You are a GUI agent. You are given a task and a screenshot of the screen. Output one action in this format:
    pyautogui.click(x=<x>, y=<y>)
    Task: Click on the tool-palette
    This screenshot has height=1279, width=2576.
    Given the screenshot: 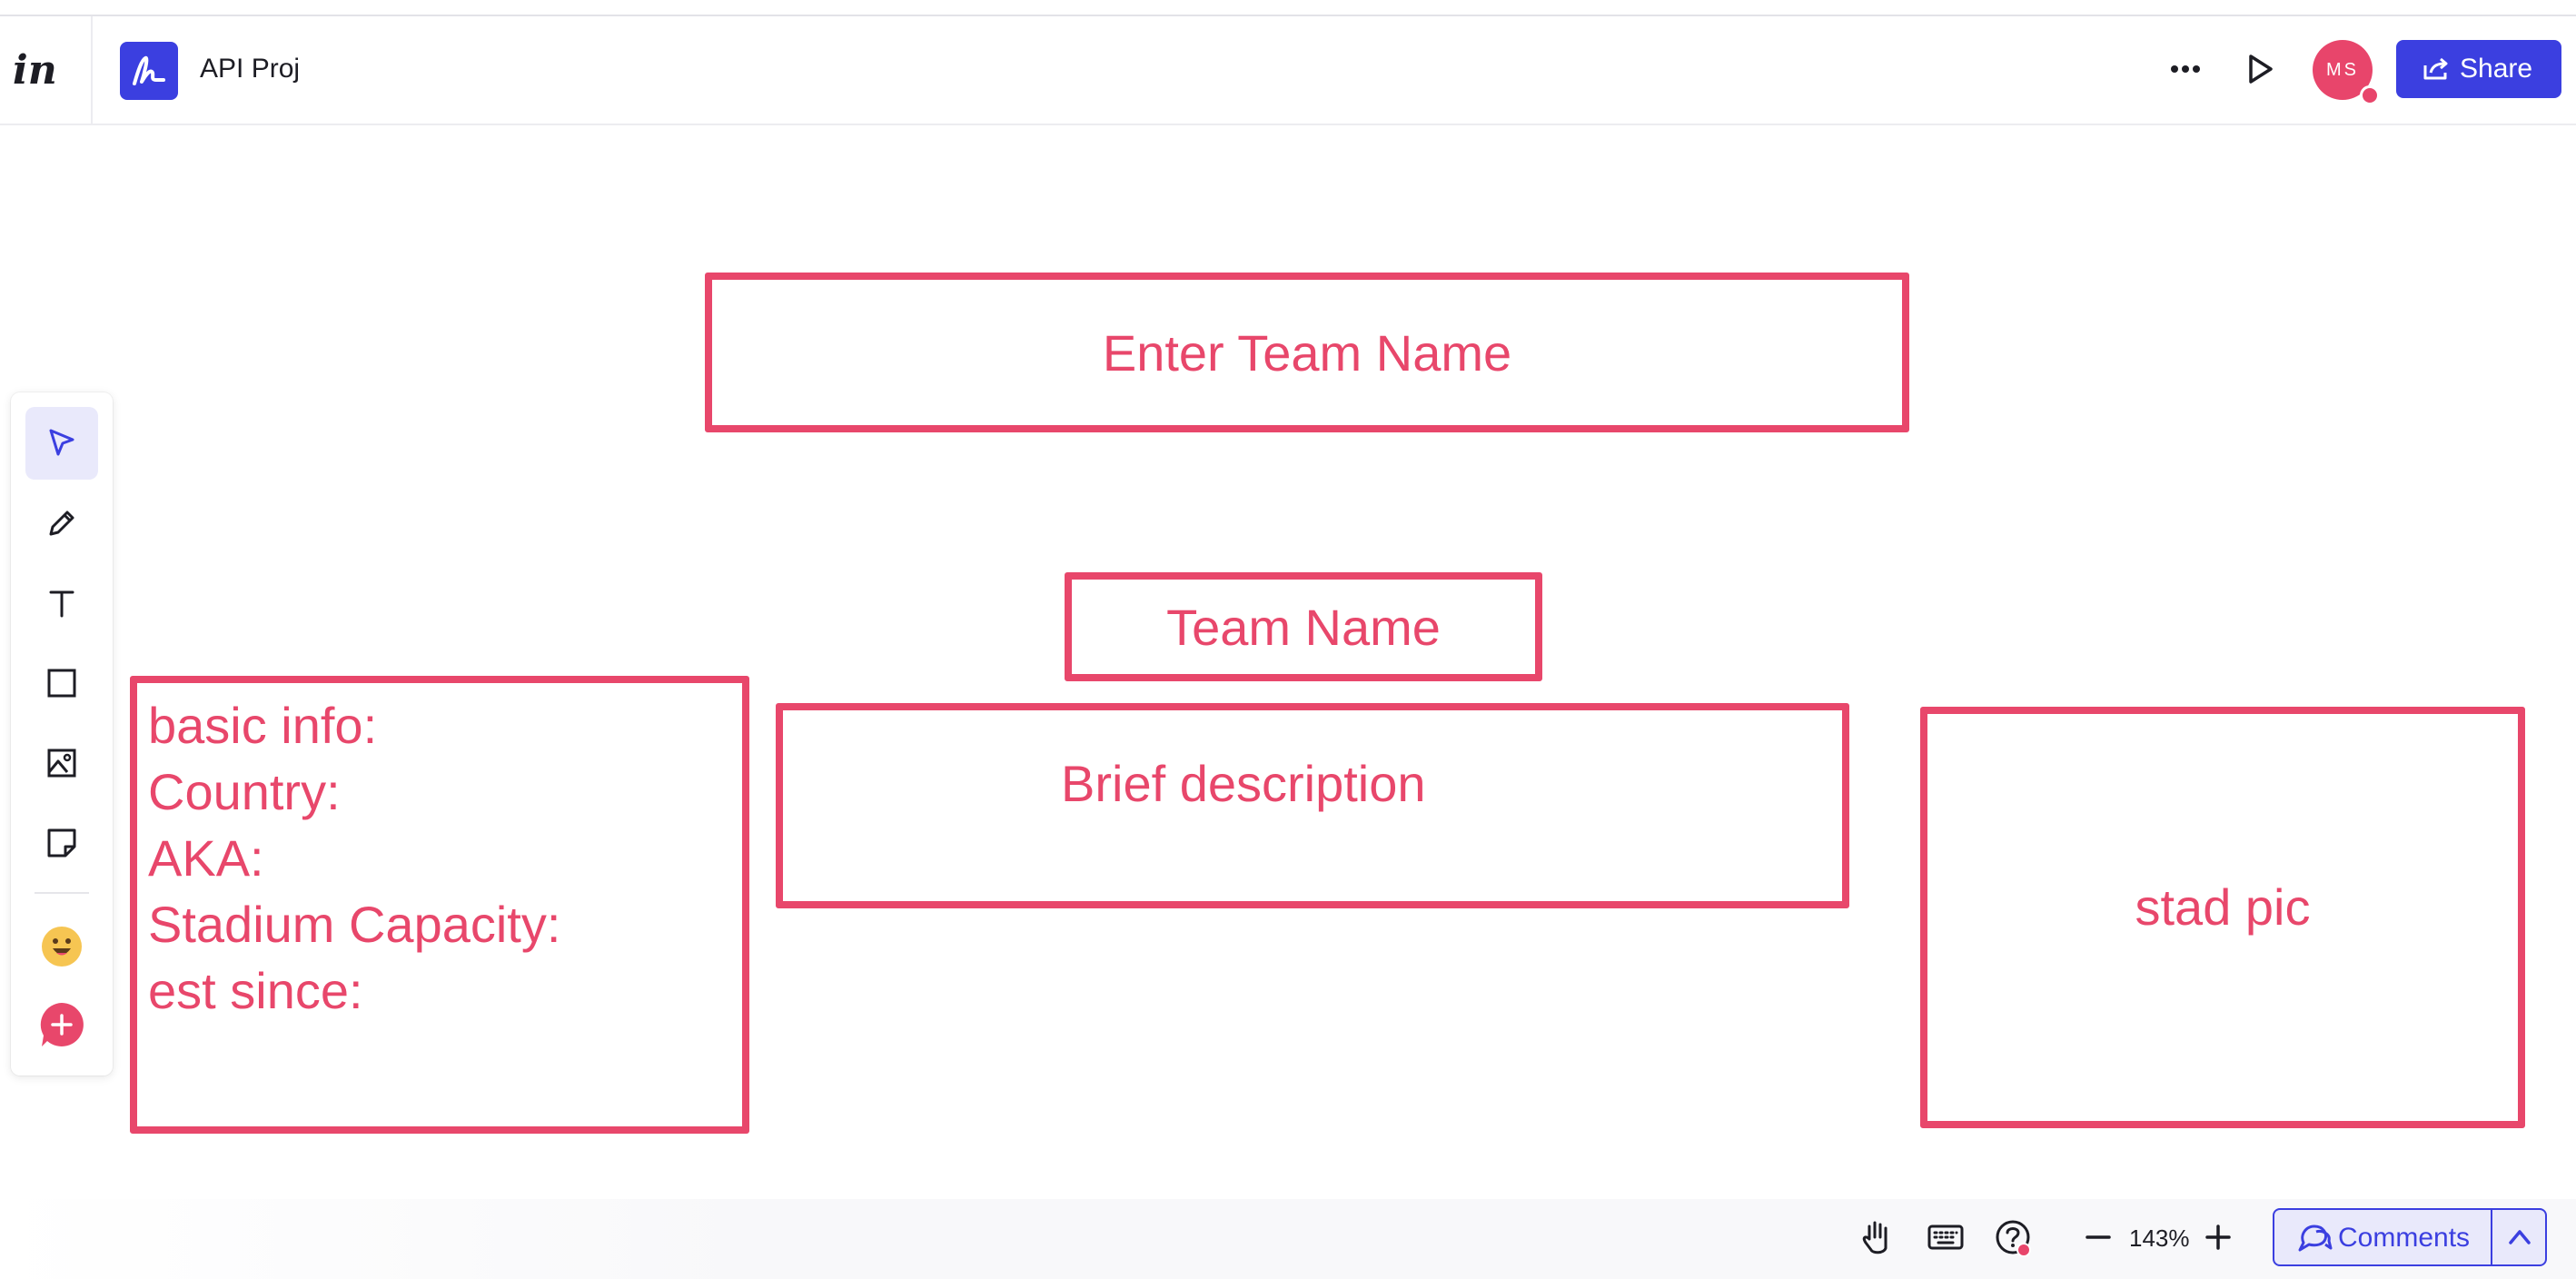 What is the action you would take?
    pyautogui.click(x=62, y=734)
    